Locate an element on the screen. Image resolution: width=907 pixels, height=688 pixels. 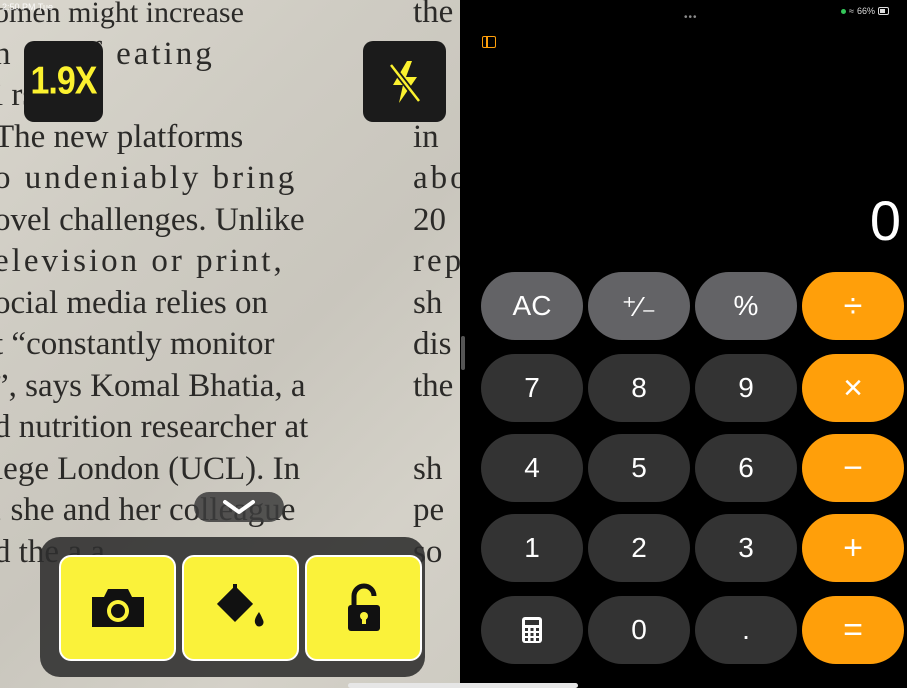
left-text-line: t “constantly monitor is located at coordinates (137, 344).